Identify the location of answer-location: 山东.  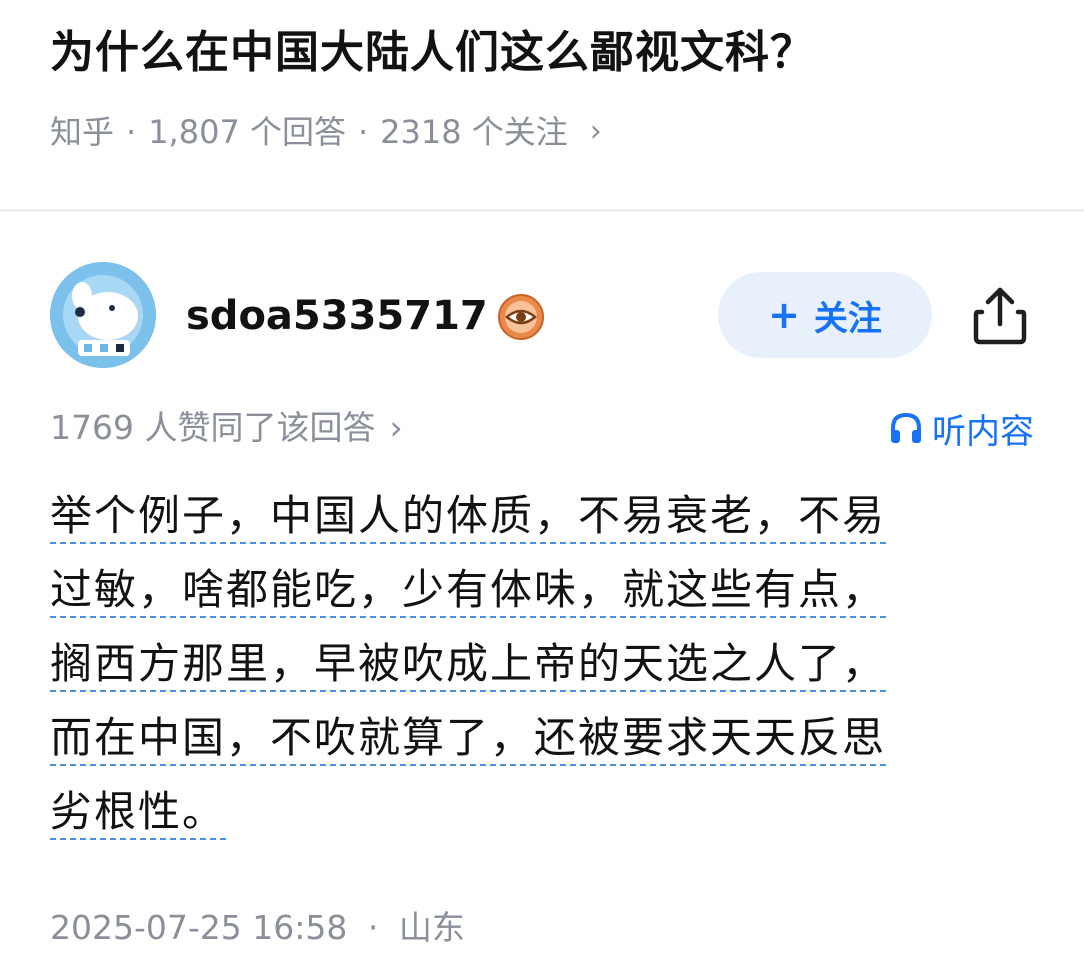
(431, 927).